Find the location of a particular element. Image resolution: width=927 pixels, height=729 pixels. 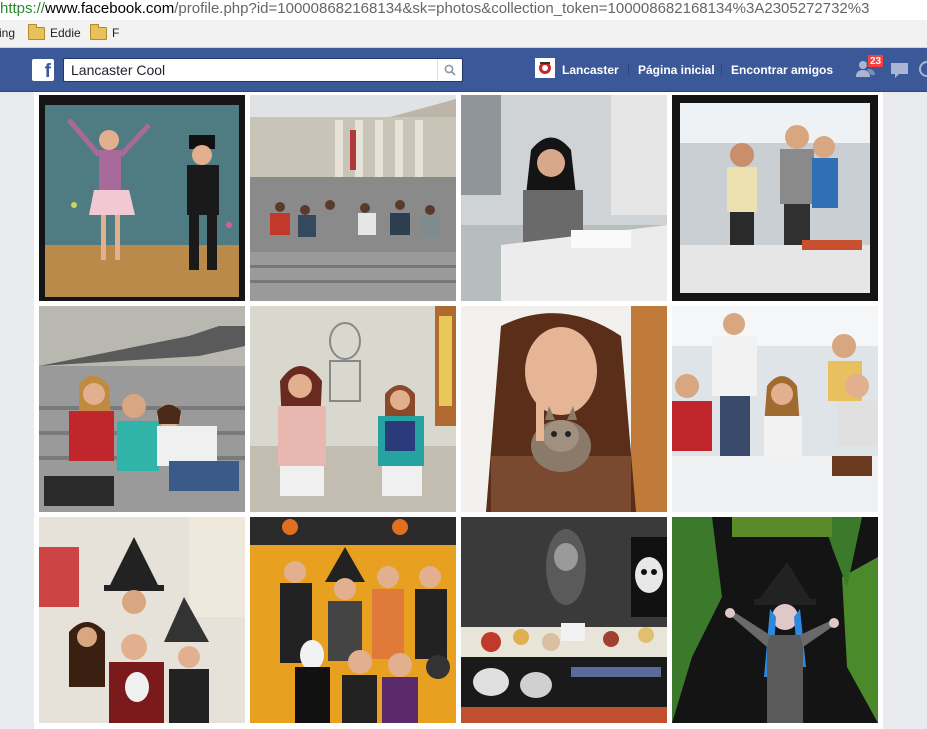

bookmark-folder-f: F is located at coordinates (105, 33).